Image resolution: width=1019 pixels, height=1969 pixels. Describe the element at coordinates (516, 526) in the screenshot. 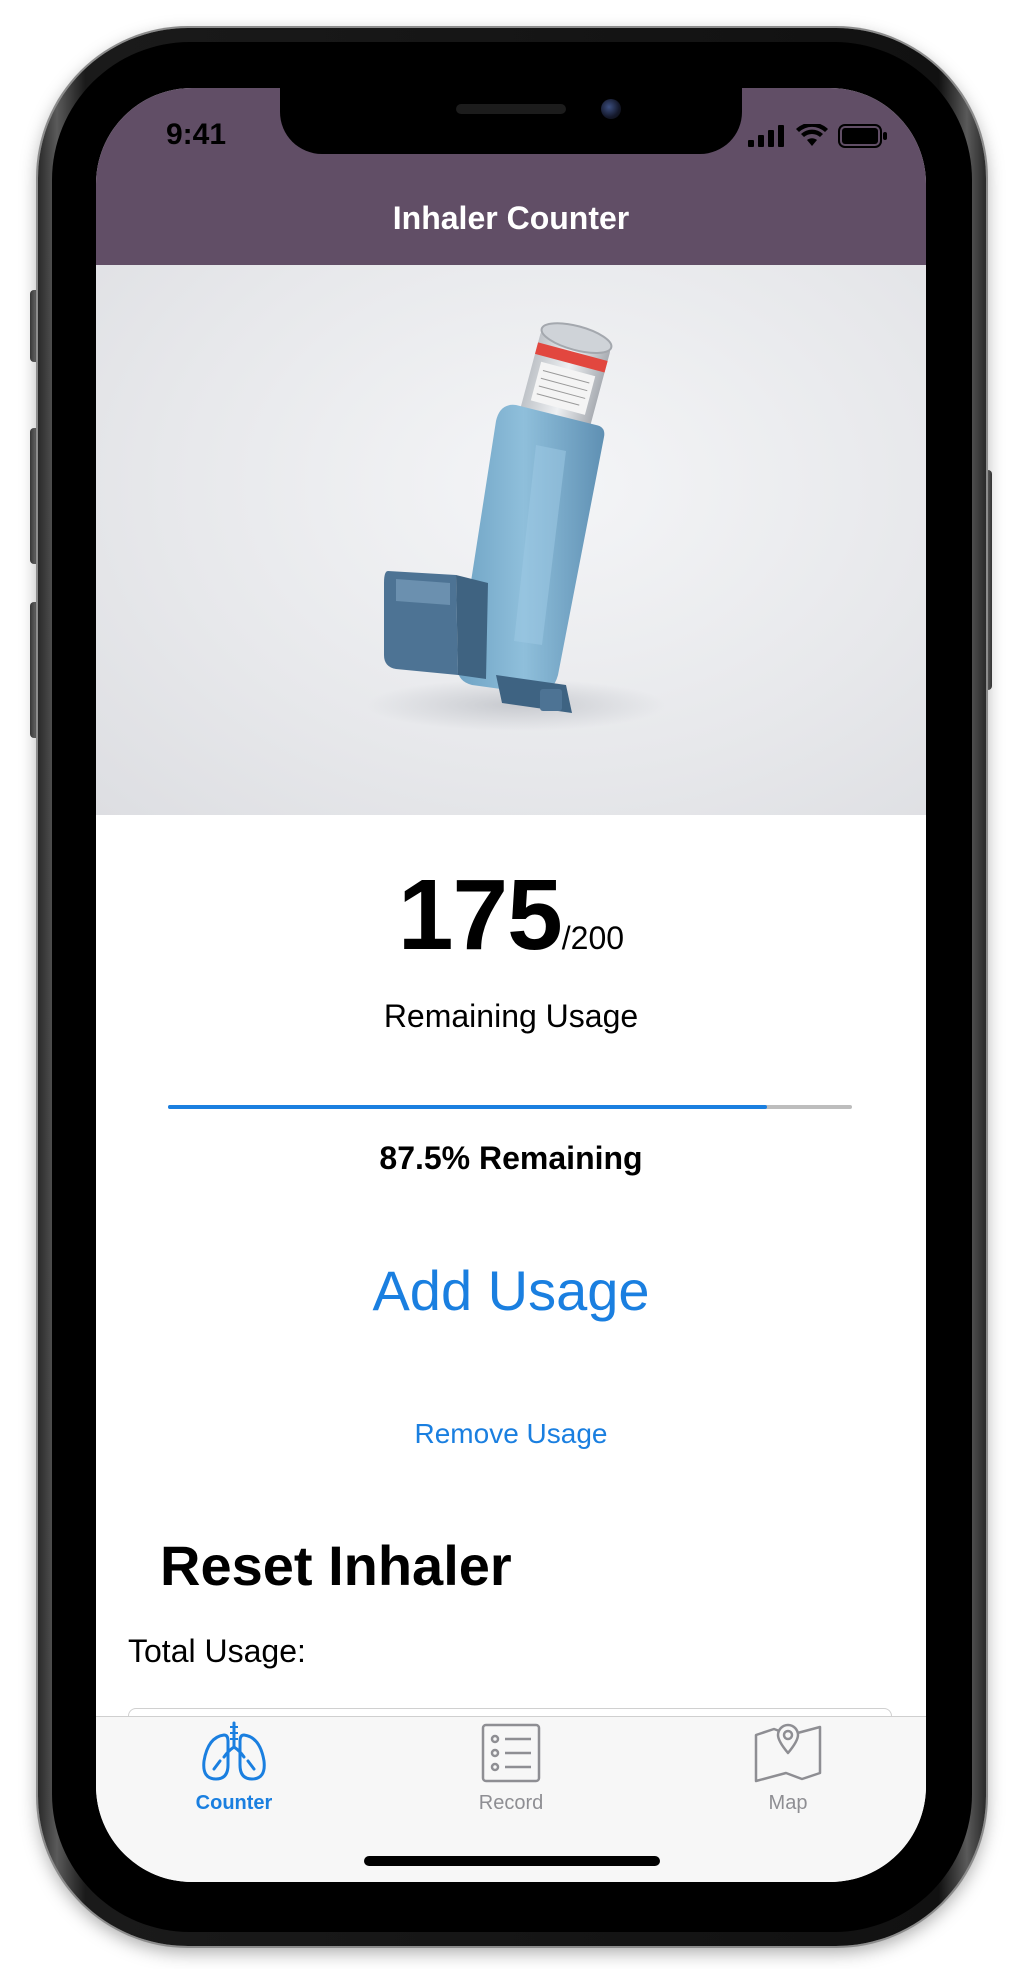

I see `inhaler-illustration` at that location.